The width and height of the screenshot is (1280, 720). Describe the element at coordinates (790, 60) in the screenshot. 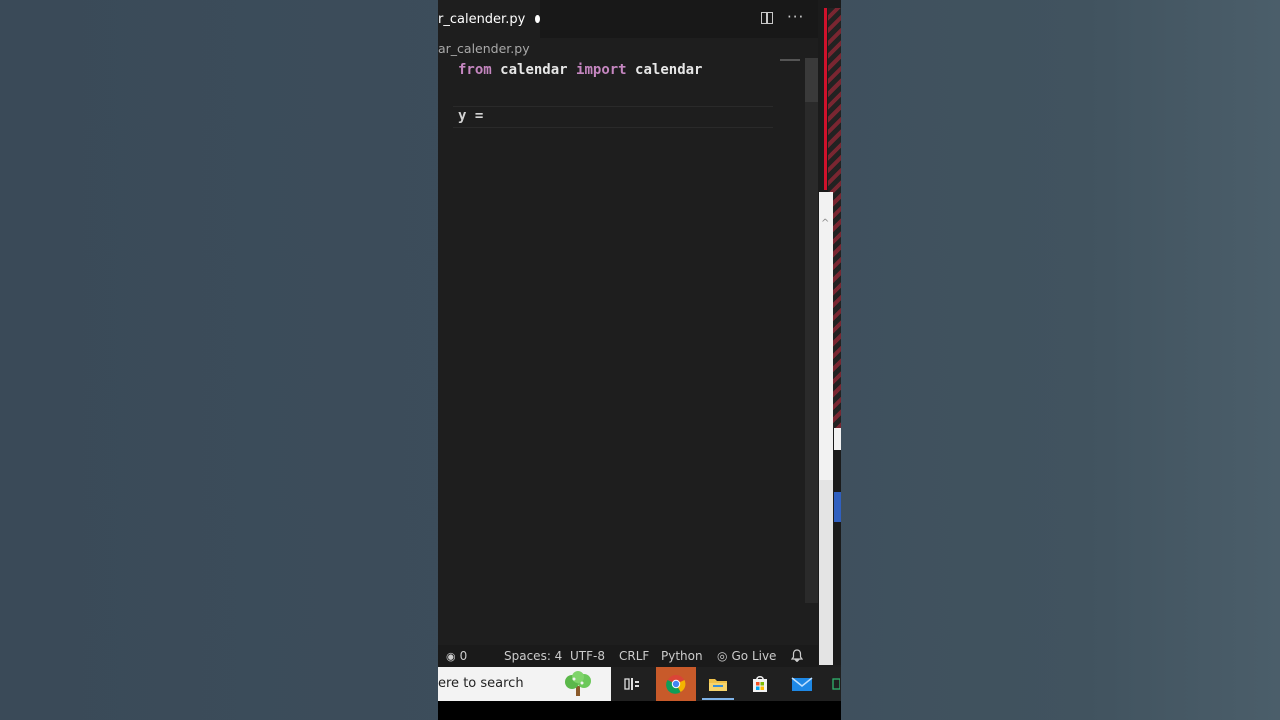

I see `overview-ruler` at that location.